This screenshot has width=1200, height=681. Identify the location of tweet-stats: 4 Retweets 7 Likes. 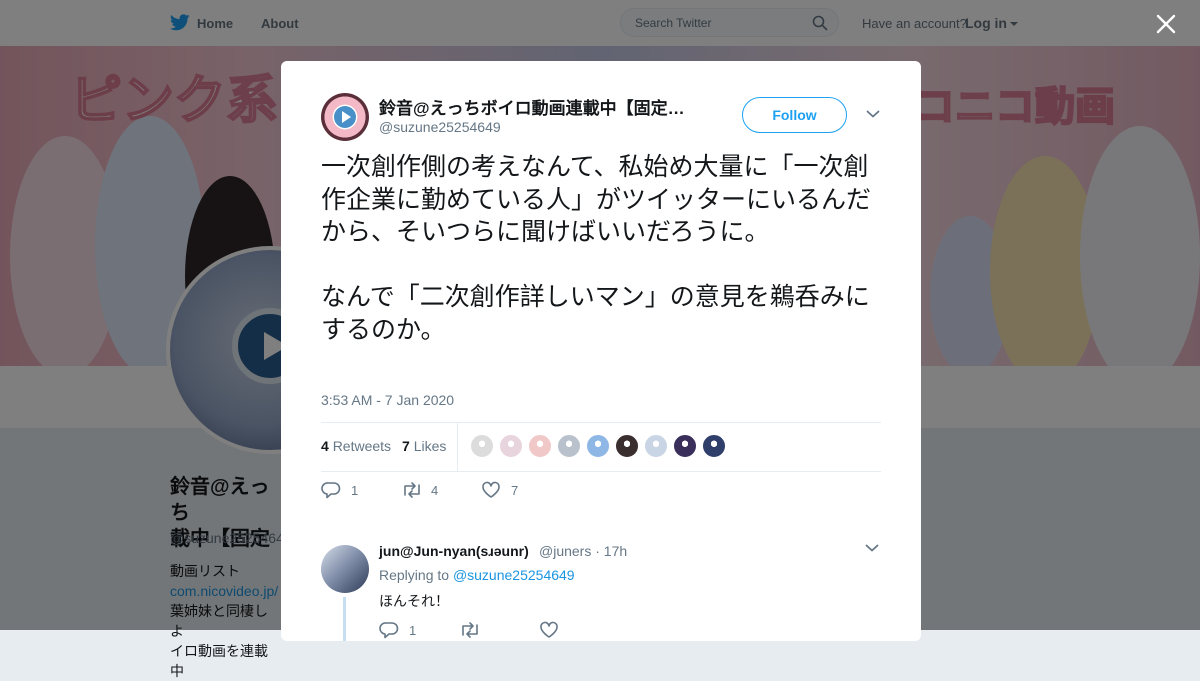
(601, 447).